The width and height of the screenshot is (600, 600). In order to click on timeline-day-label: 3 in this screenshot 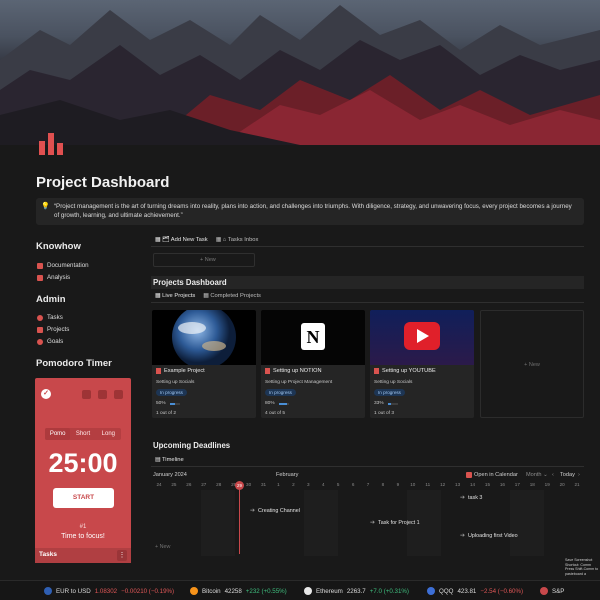, I will do `click(308, 484)`.